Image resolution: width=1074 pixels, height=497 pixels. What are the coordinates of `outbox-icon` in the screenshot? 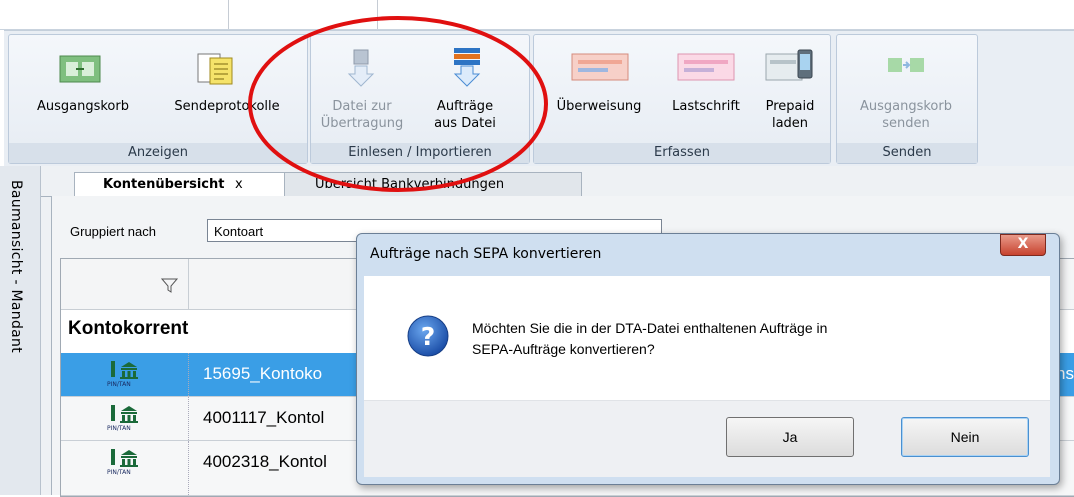 It's located at (80, 69).